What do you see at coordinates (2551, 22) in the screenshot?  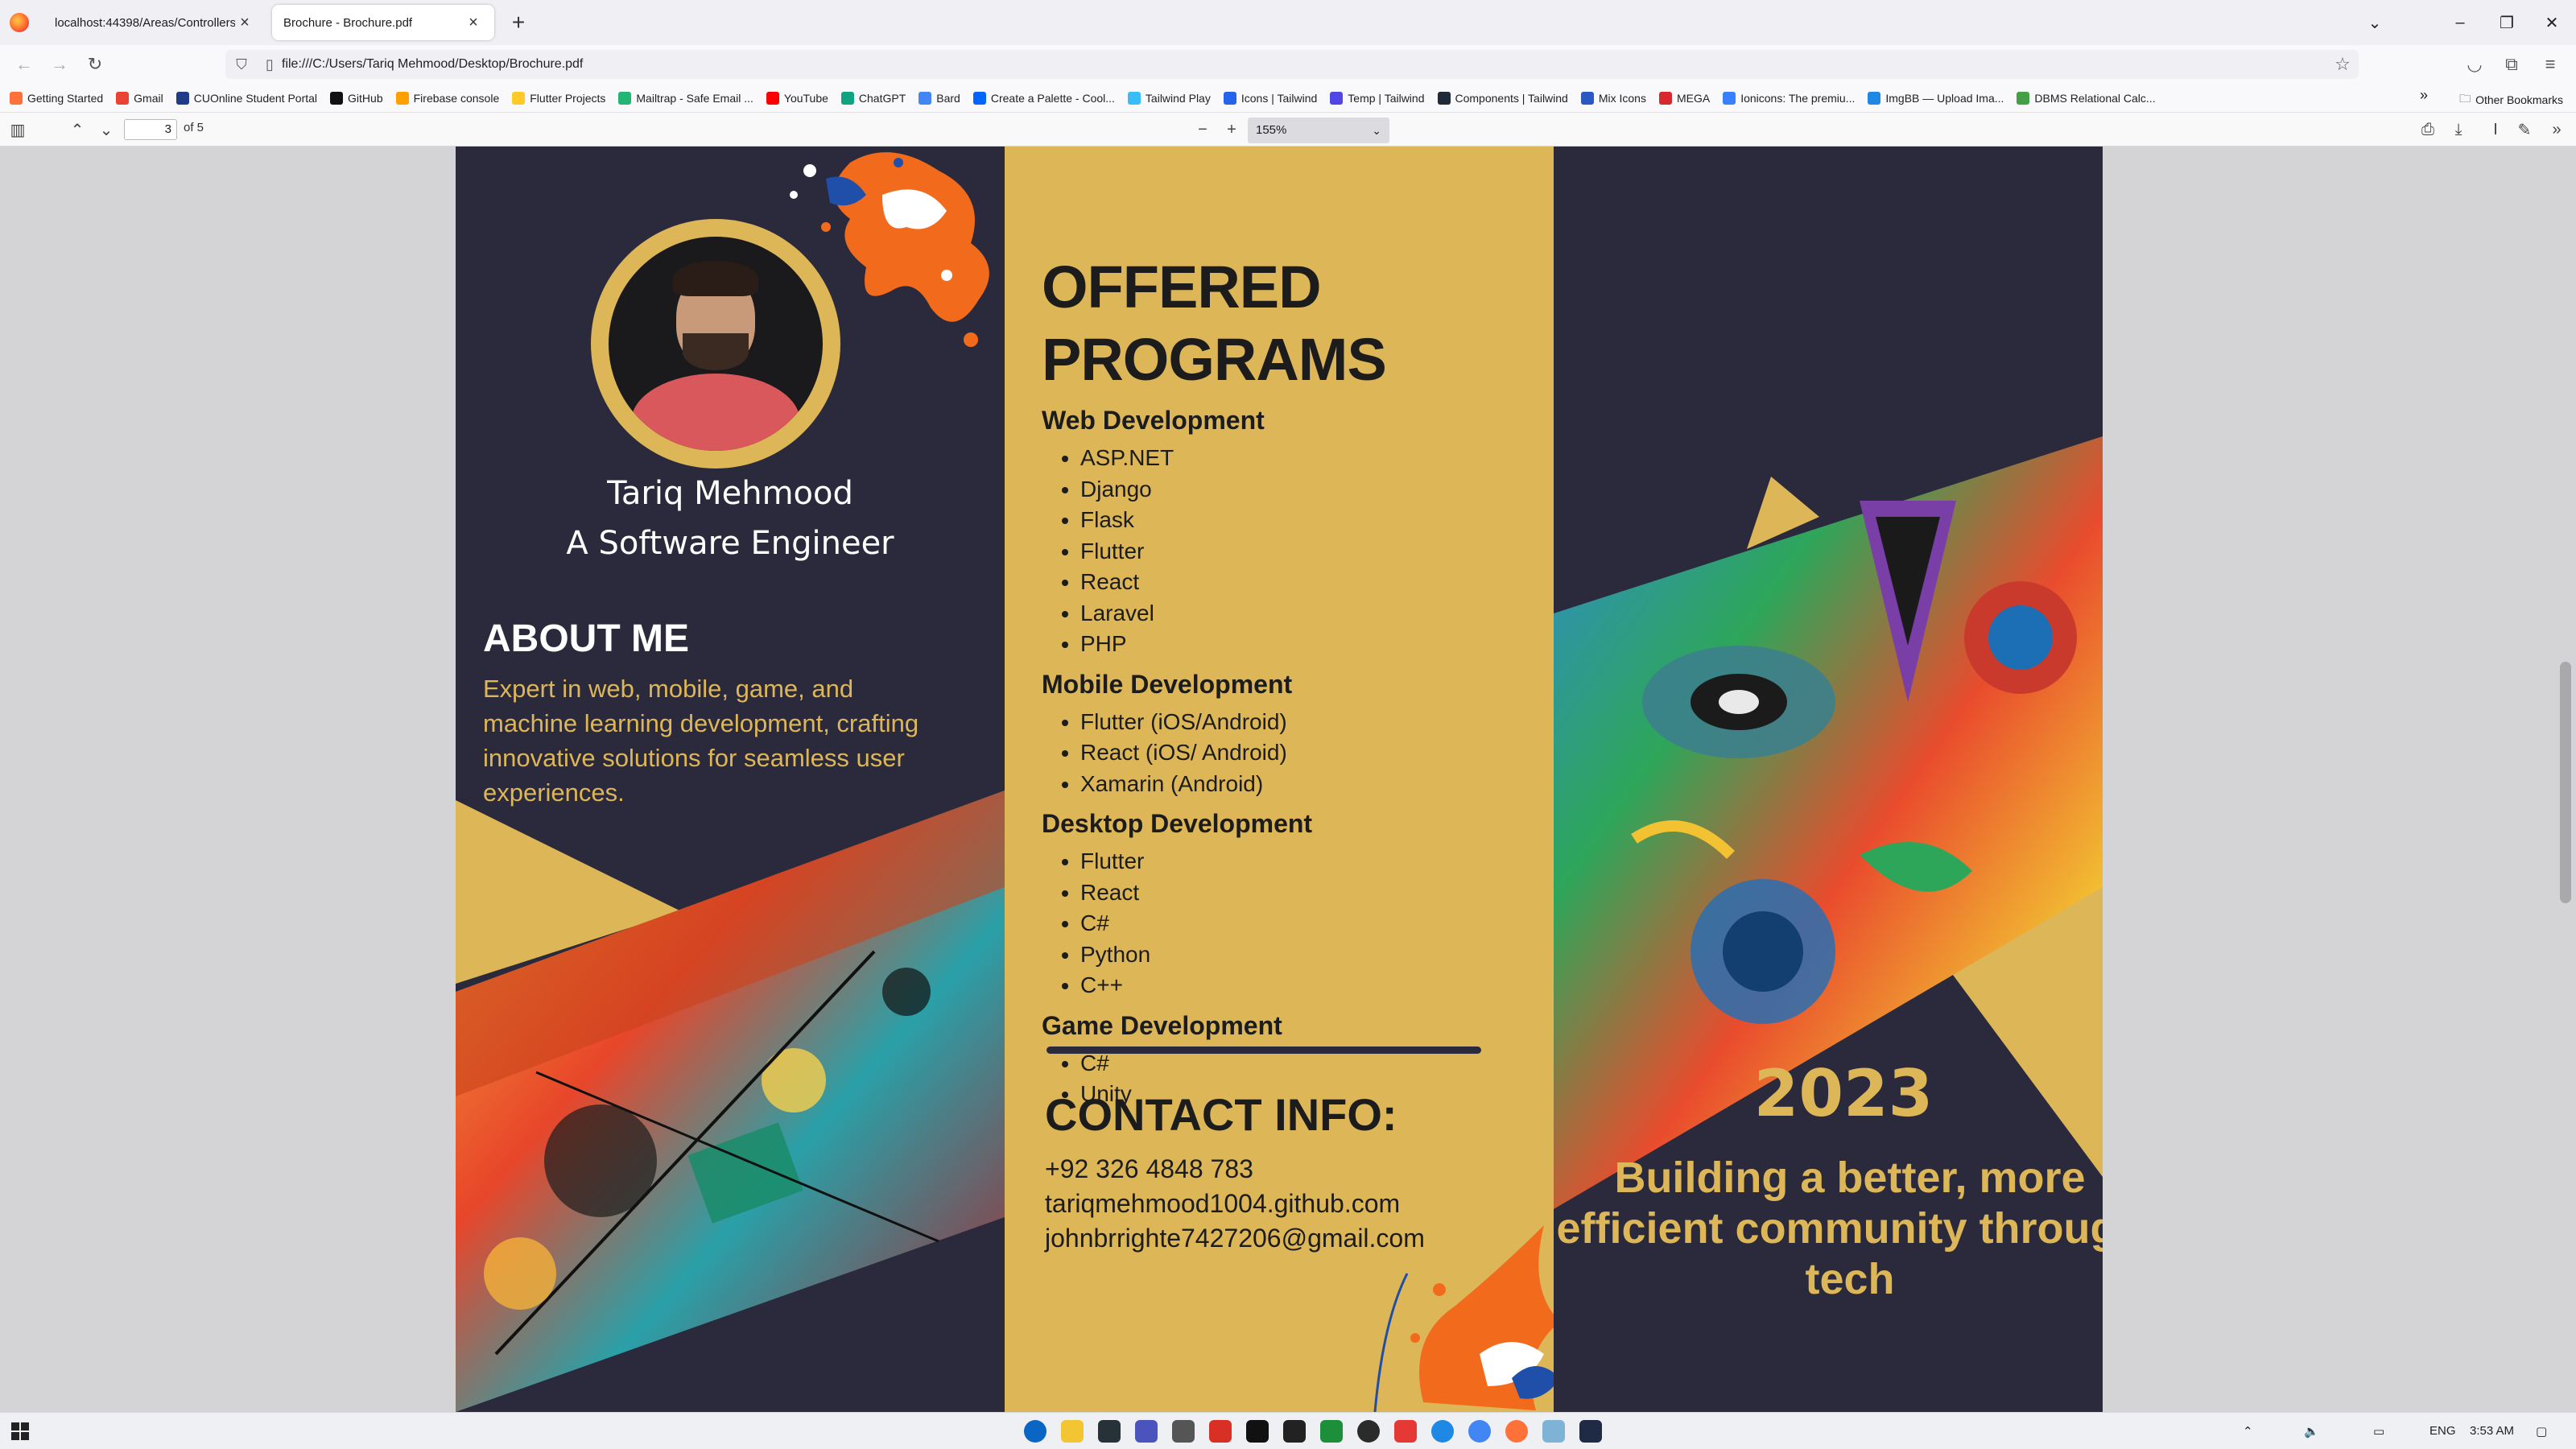 I see `close-window-button: ✕` at bounding box center [2551, 22].